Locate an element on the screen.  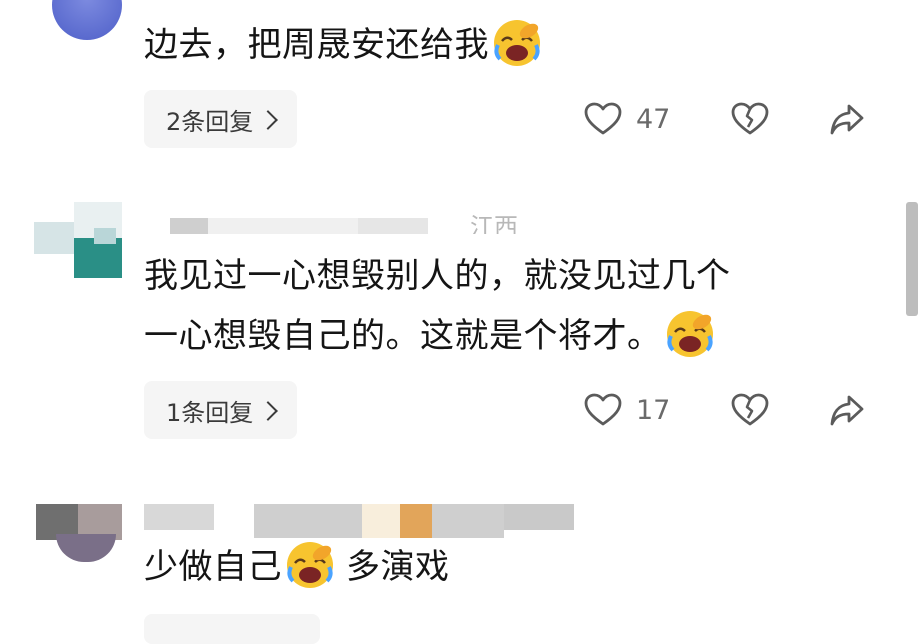
comment-2-line-2-text: 一心想毁自己的。这就是个将才。 is located at coordinates (403, 336).